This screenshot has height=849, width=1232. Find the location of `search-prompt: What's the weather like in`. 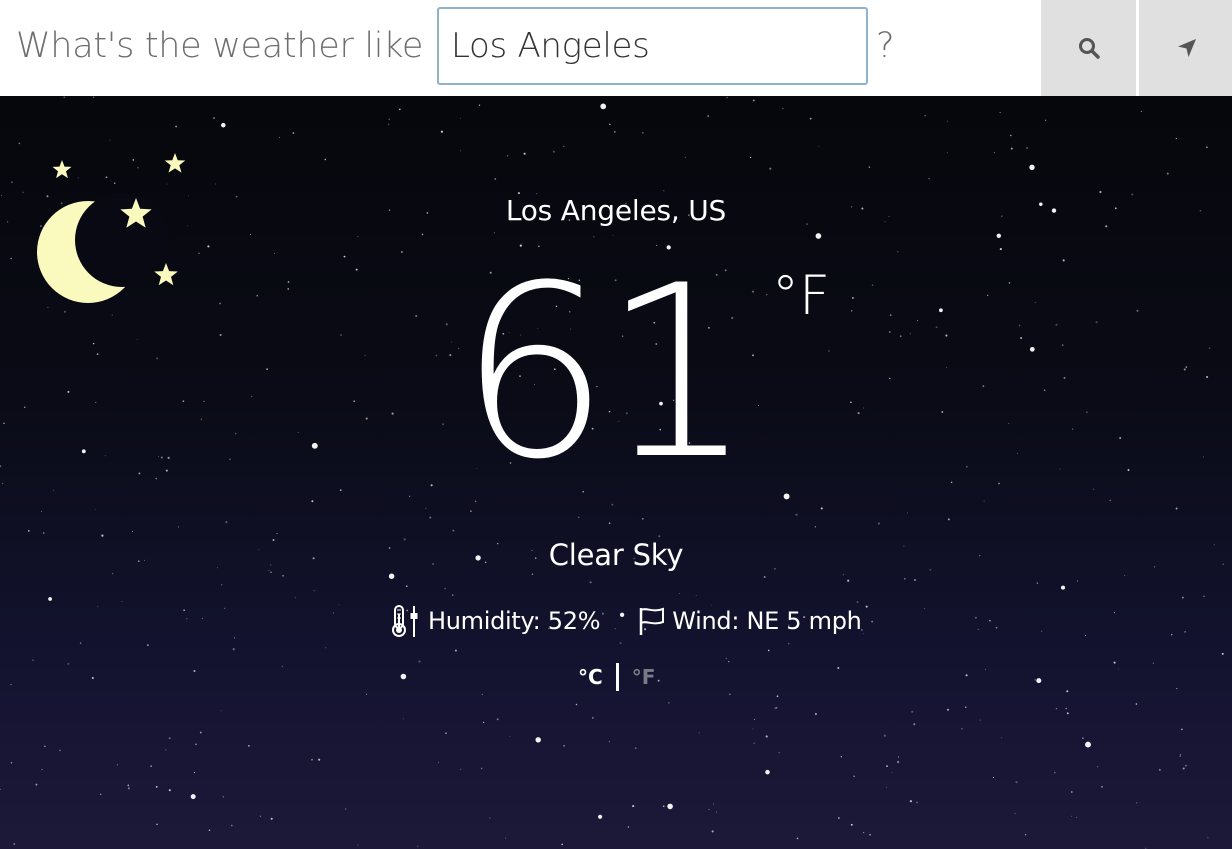

search-prompt: What's the weather like in is located at coordinates (241, 46).